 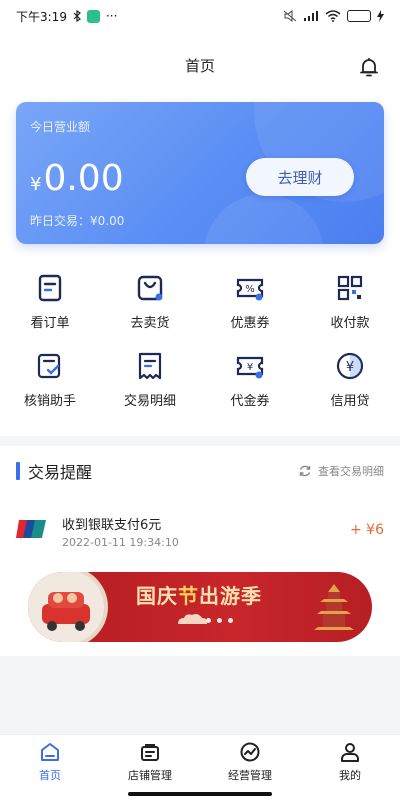 What do you see at coordinates (50, 323) in the screenshot?
I see `grid-label: 看订单` at bounding box center [50, 323].